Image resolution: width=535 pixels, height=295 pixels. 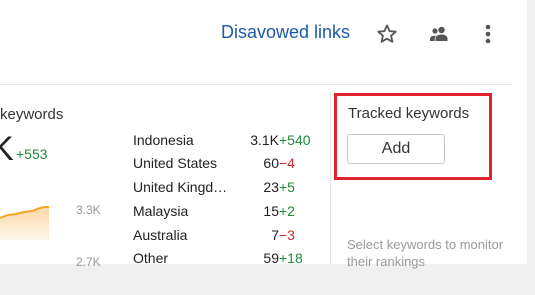 What do you see at coordinates (264, 140) in the screenshot?
I see `country-count: 3.1K` at bounding box center [264, 140].